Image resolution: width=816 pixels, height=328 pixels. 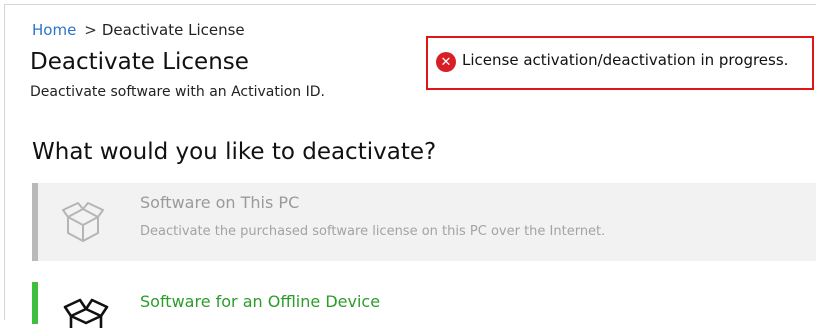 What do you see at coordinates (173, 30) in the screenshot?
I see `breadcrumb-current: Deactivate License` at bounding box center [173, 30].